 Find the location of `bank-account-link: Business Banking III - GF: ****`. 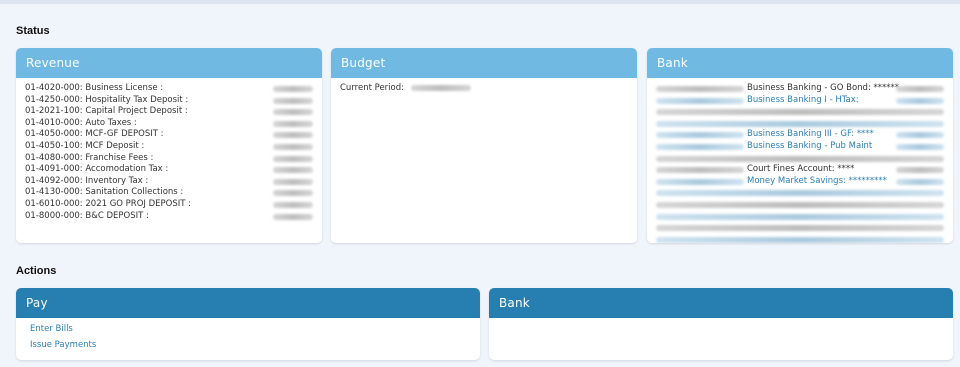

bank-account-link: Business Banking III - GF: **** is located at coordinates (810, 135).